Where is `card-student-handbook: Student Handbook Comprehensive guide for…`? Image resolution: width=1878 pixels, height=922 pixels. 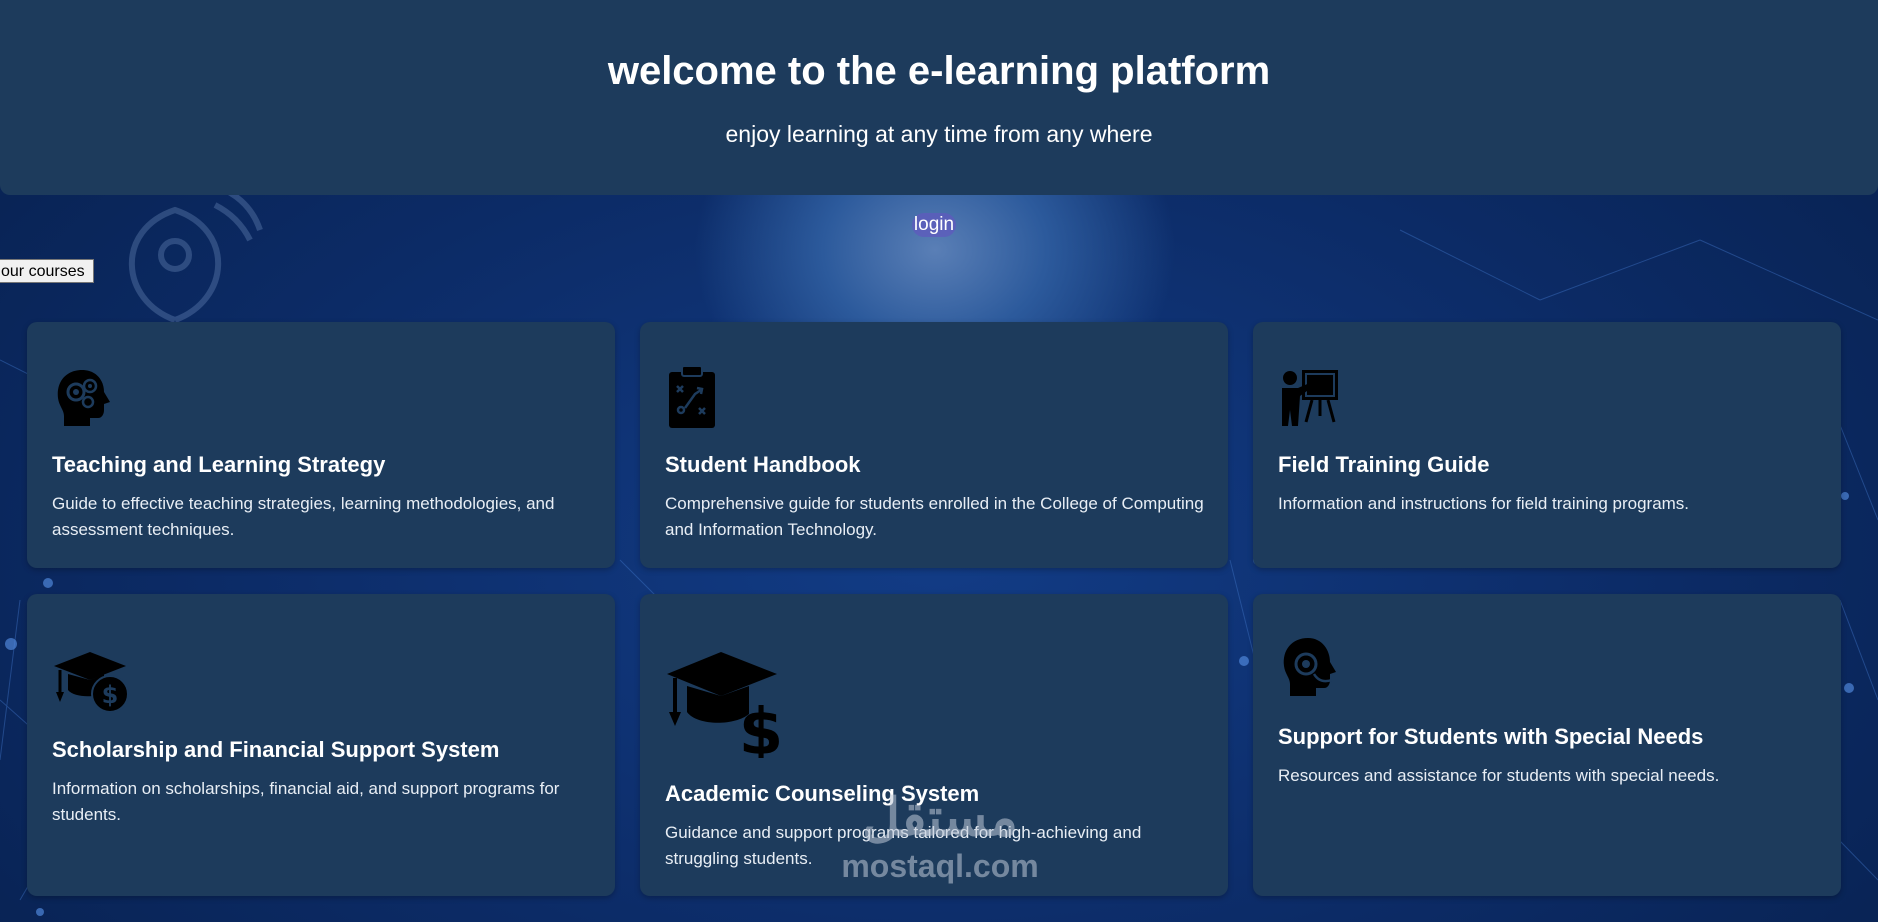
card-student-handbook: Student Handbook Comprehensive guide for… is located at coordinates (934, 445).